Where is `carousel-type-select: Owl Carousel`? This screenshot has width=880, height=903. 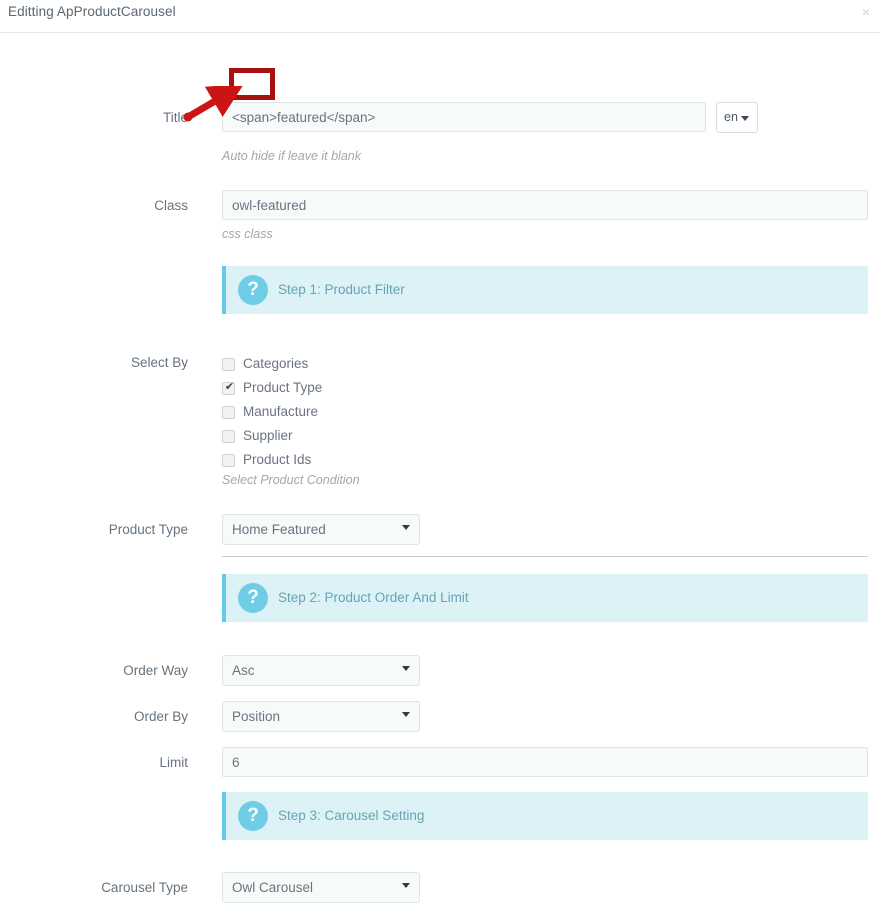 carousel-type-select: Owl Carousel is located at coordinates (321, 887).